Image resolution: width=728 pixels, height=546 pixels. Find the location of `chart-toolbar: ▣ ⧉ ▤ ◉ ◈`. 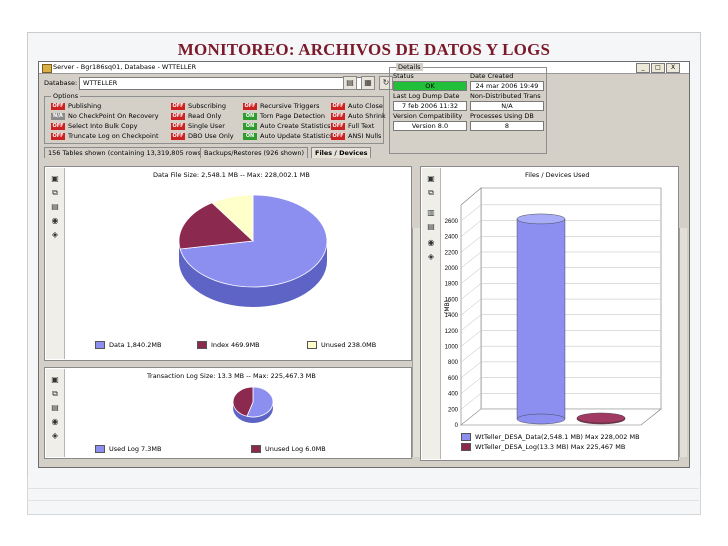

chart-toolbar: ▣ ⧉ ▤ ◉ ◈ is located at coordinates (55, 413).